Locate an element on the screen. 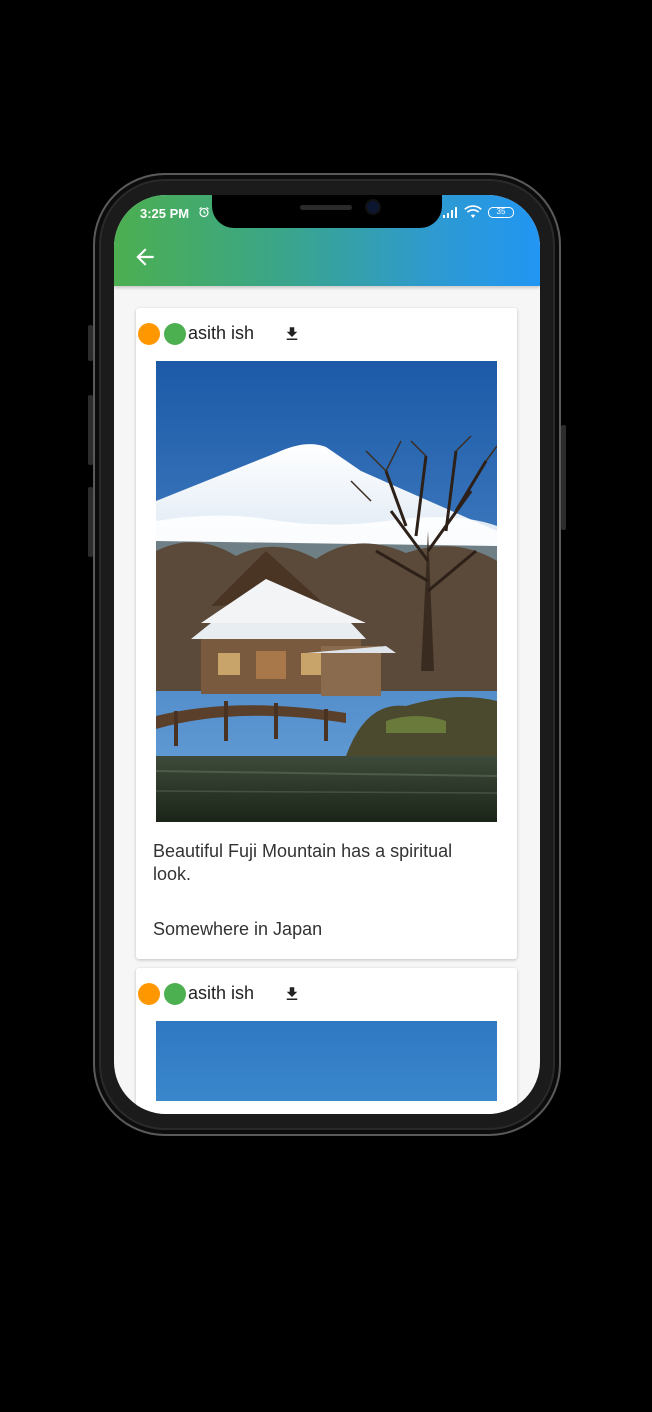  app-bar: 3:25 PM 35 is located at coordinates (327, 240).